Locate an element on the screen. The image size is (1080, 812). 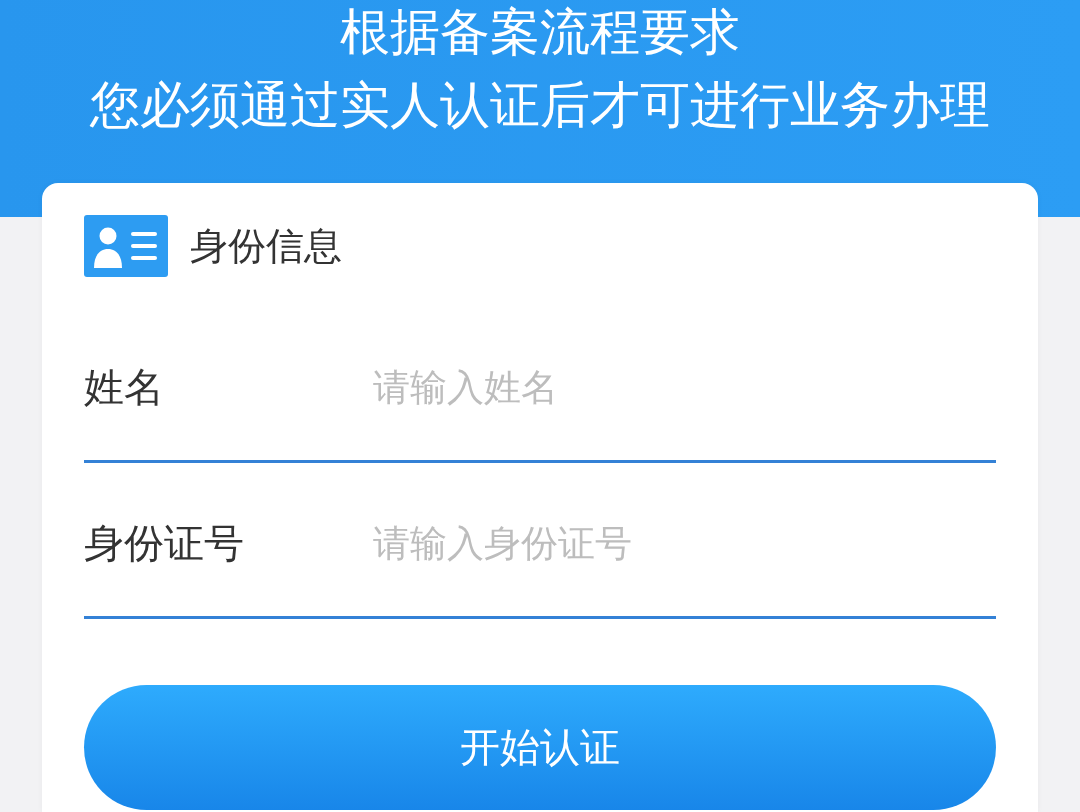
header-text: 根据备案流程要求 is located at coordinates (540, 32).